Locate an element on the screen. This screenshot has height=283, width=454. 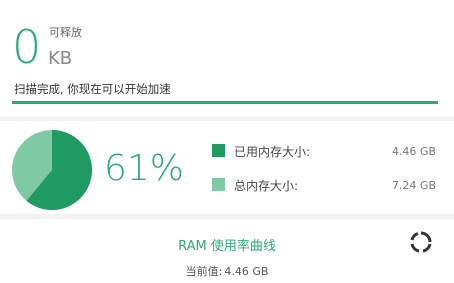
scan-progress-bar is located at coordinates (225, 102).